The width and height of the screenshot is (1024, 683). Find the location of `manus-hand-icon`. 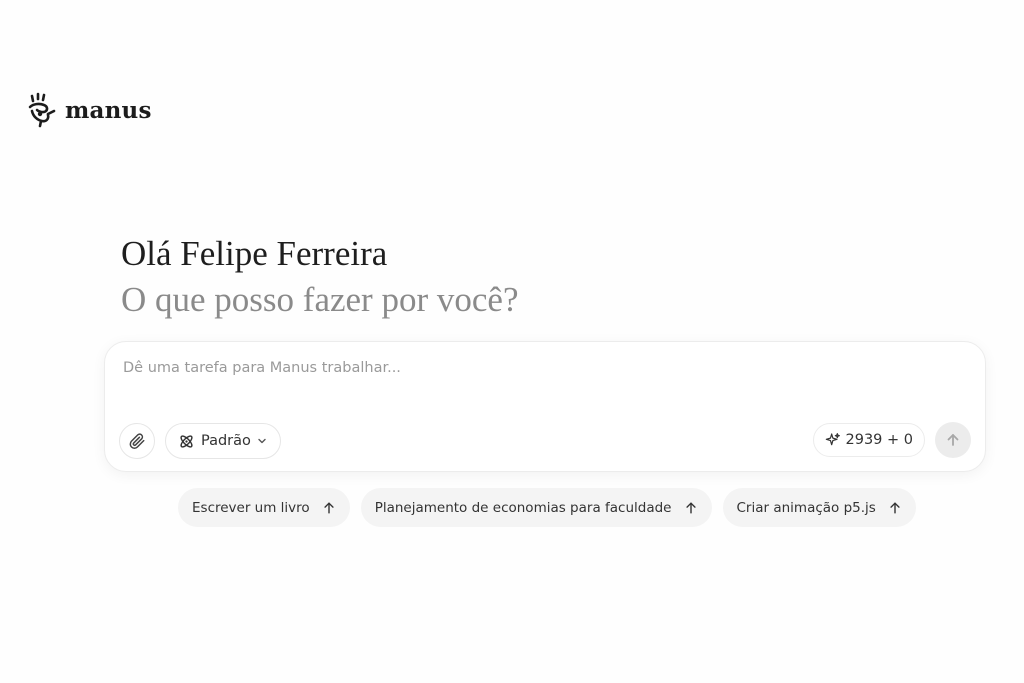

manus-hand-icon is located at coordinates (42, 110).